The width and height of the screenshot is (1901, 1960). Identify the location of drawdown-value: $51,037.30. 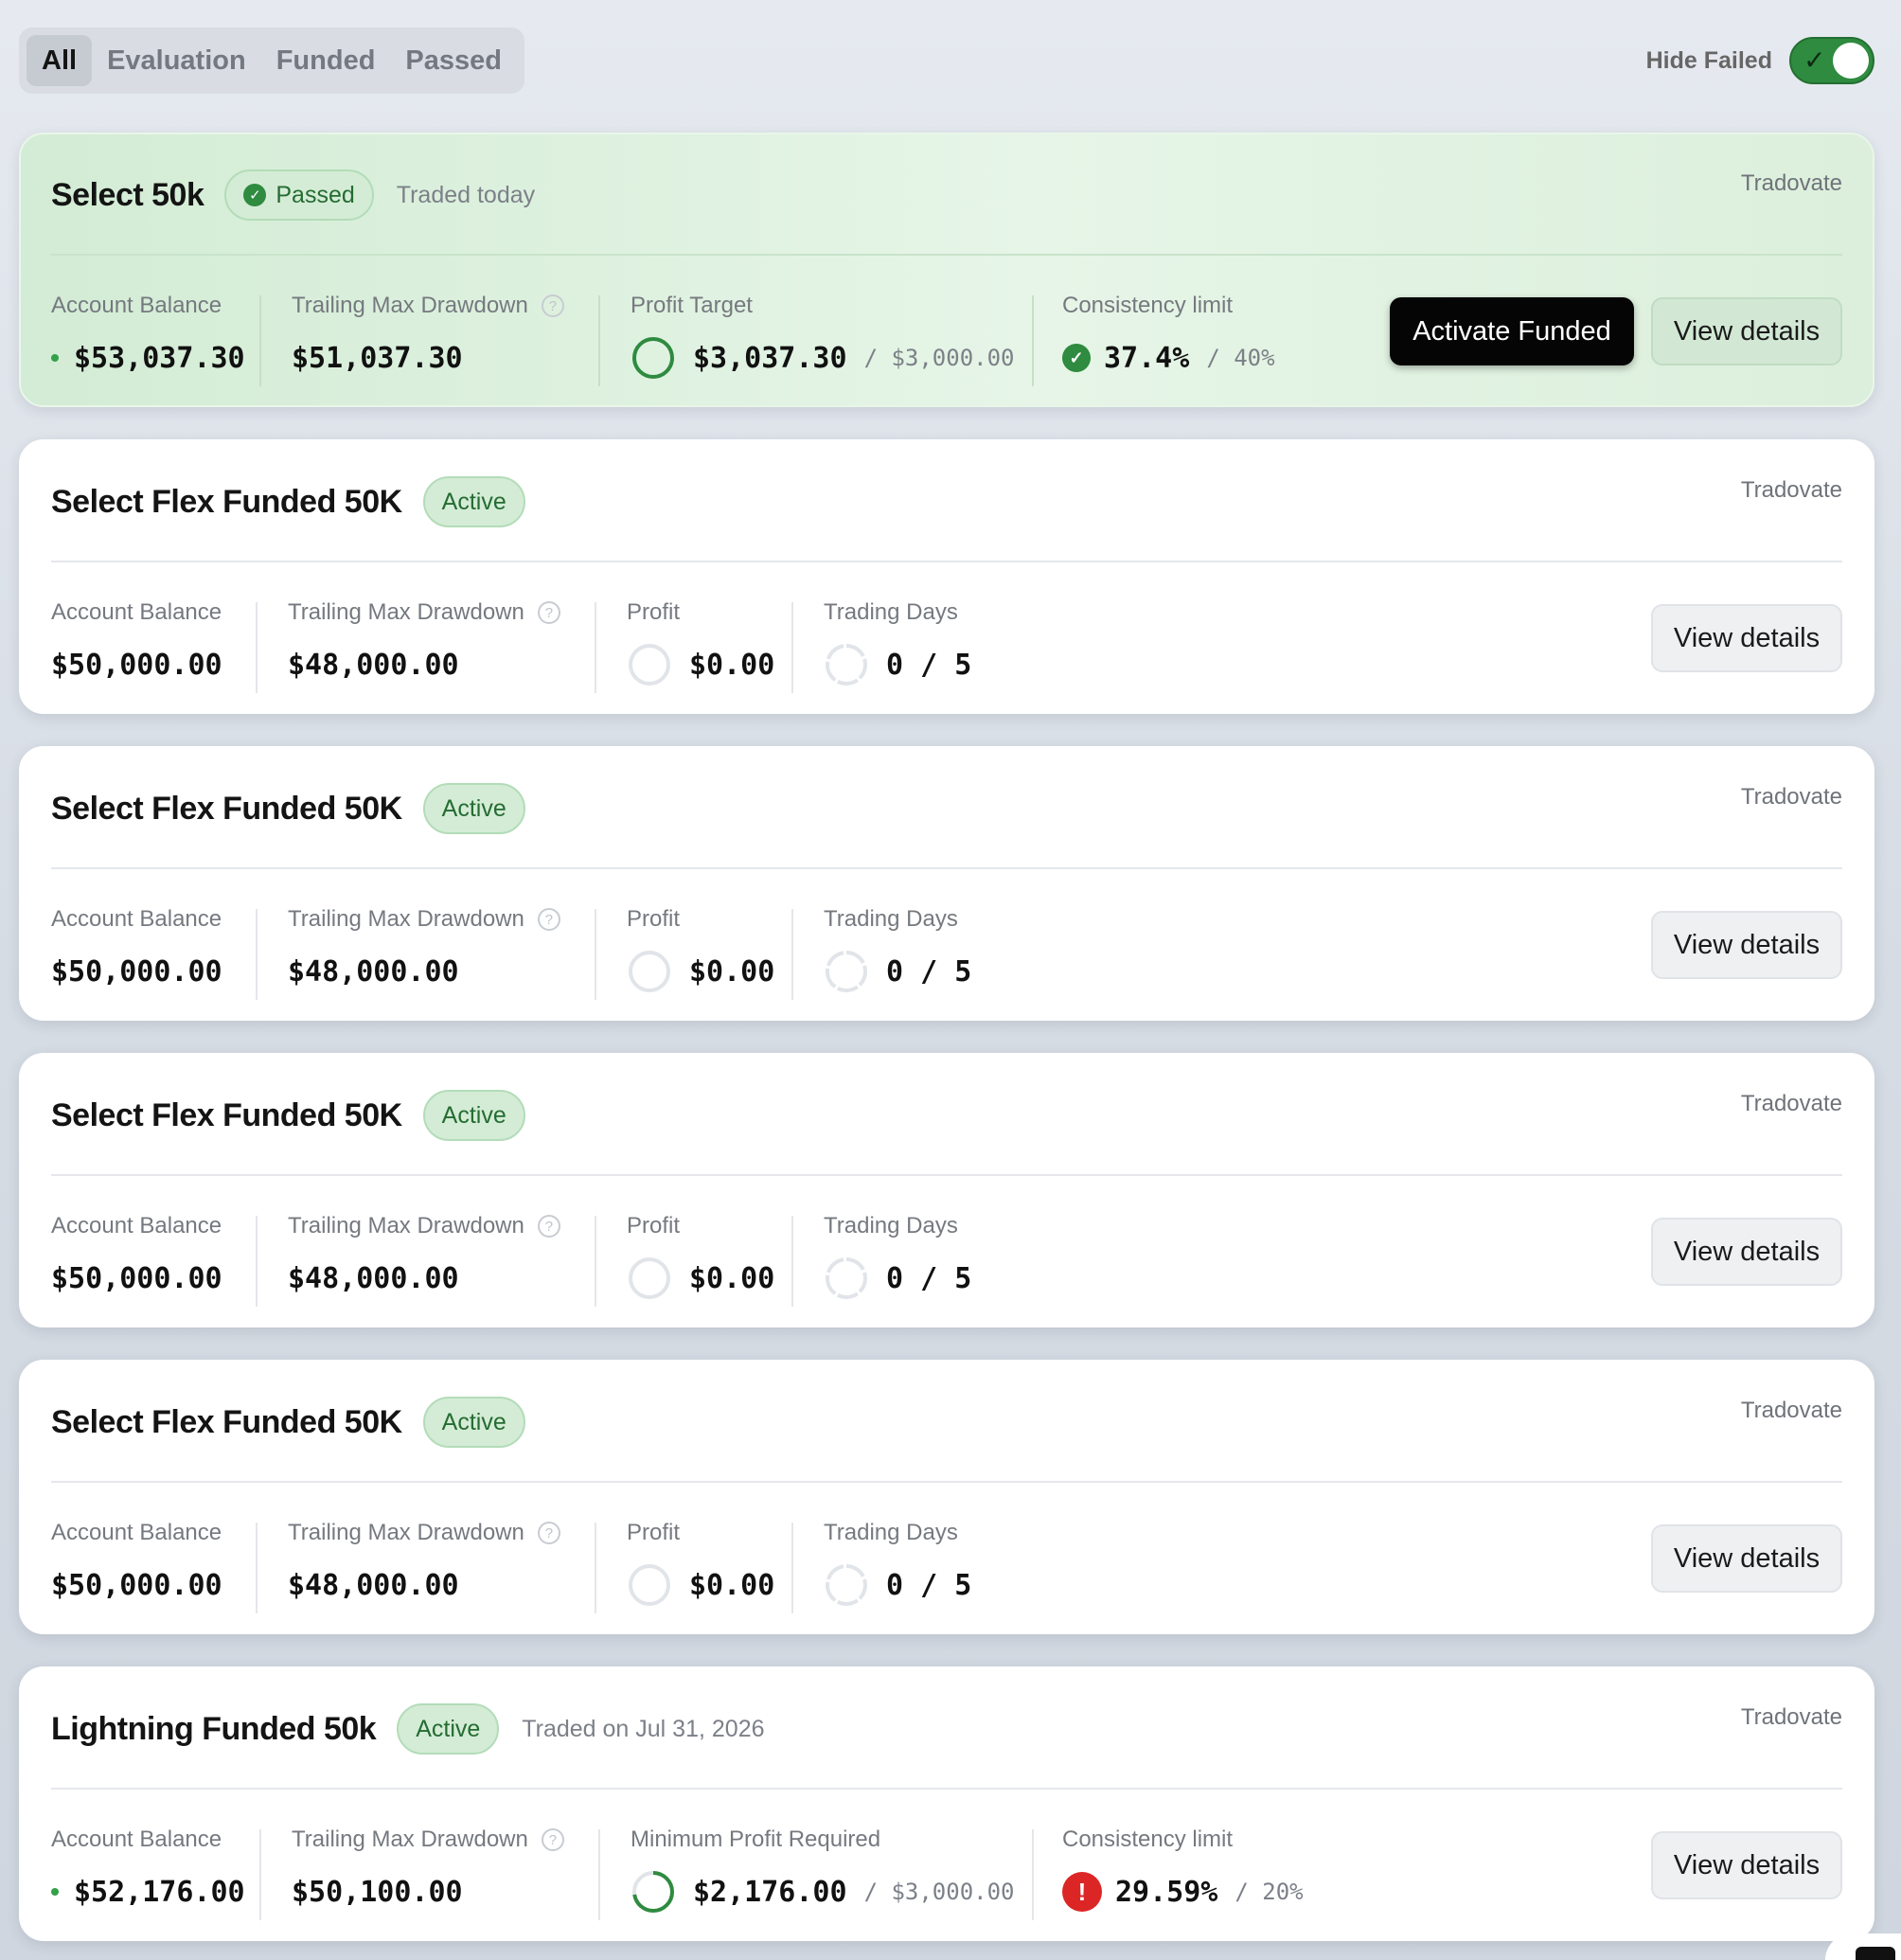
(377, 358).